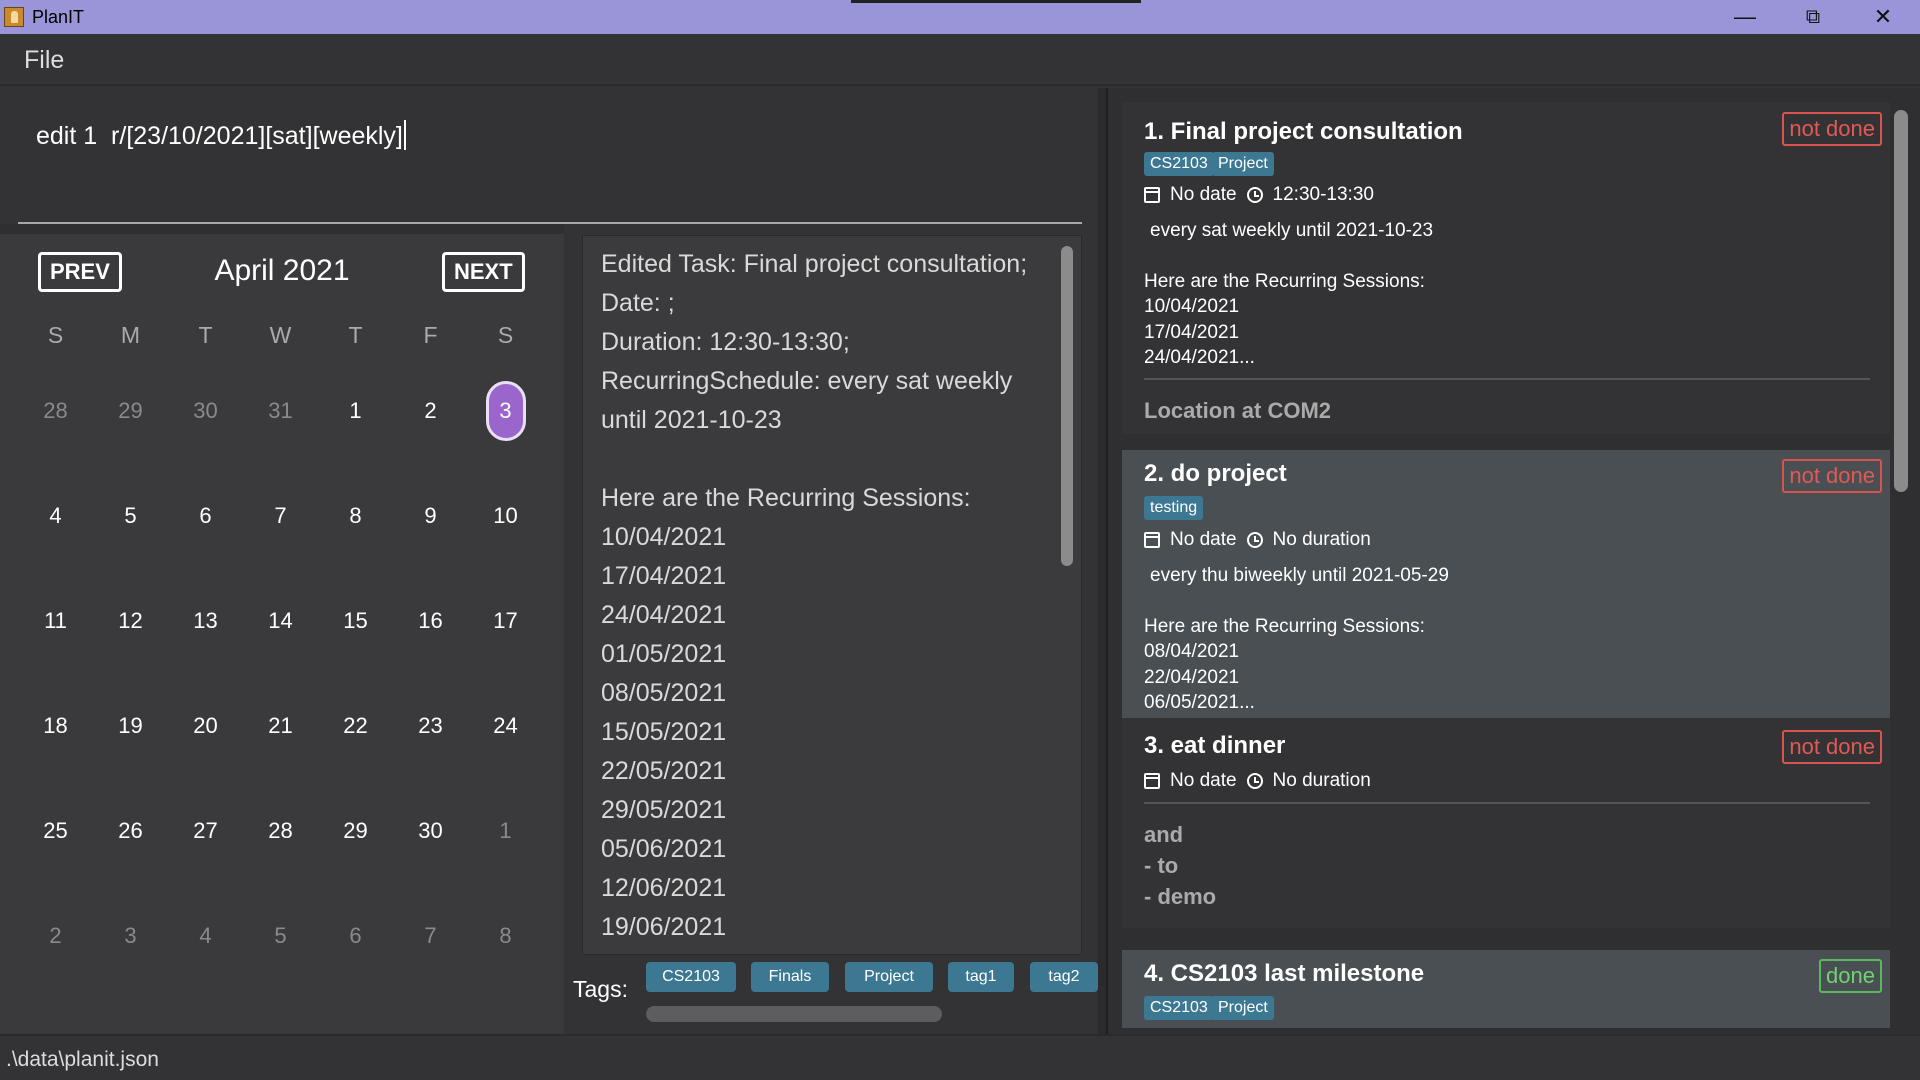  Describe the element at coordinates (664, 732) in the screenshot. I see `result-line: 15/05/2021` at that location.